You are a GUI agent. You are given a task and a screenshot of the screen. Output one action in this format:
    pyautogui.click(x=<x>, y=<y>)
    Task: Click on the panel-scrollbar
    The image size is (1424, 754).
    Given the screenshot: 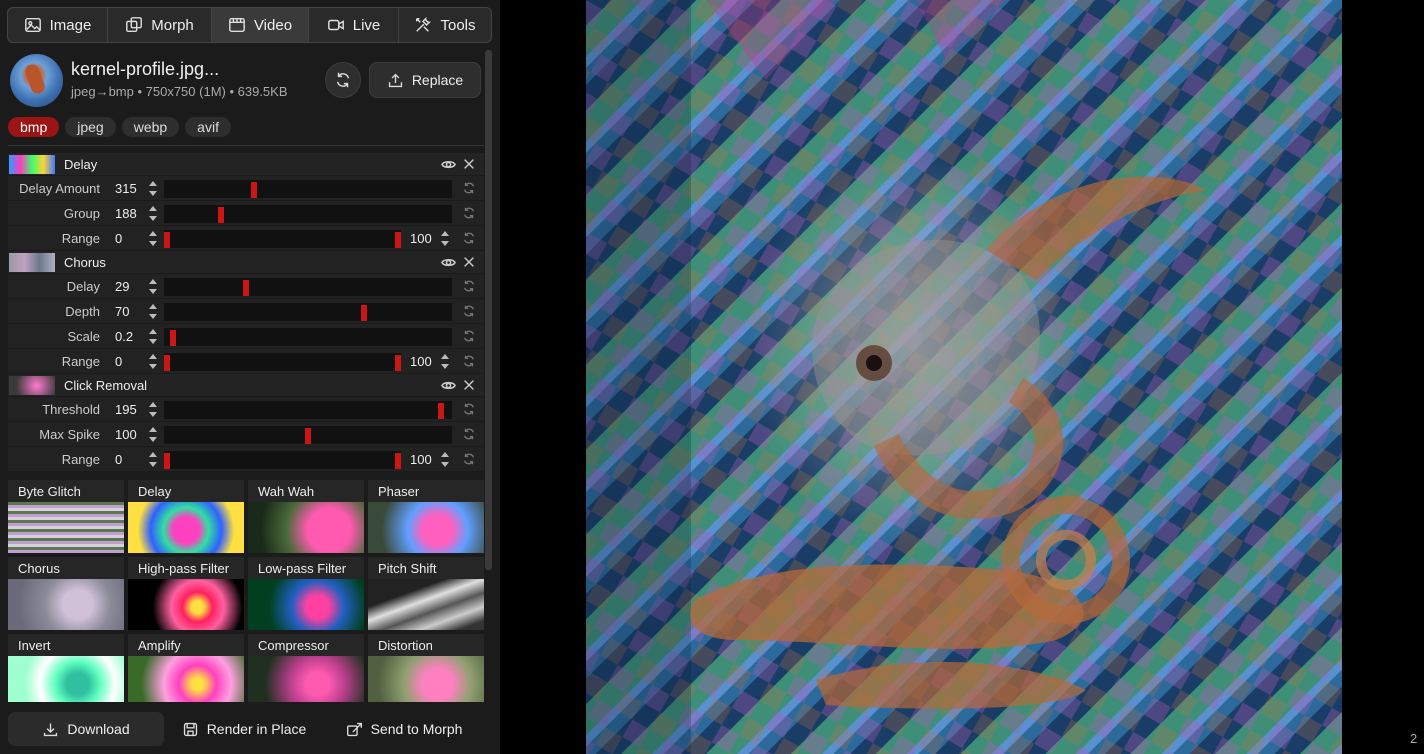 What is the action you would take?
    pyautogui.click(x=488, y=310)
    